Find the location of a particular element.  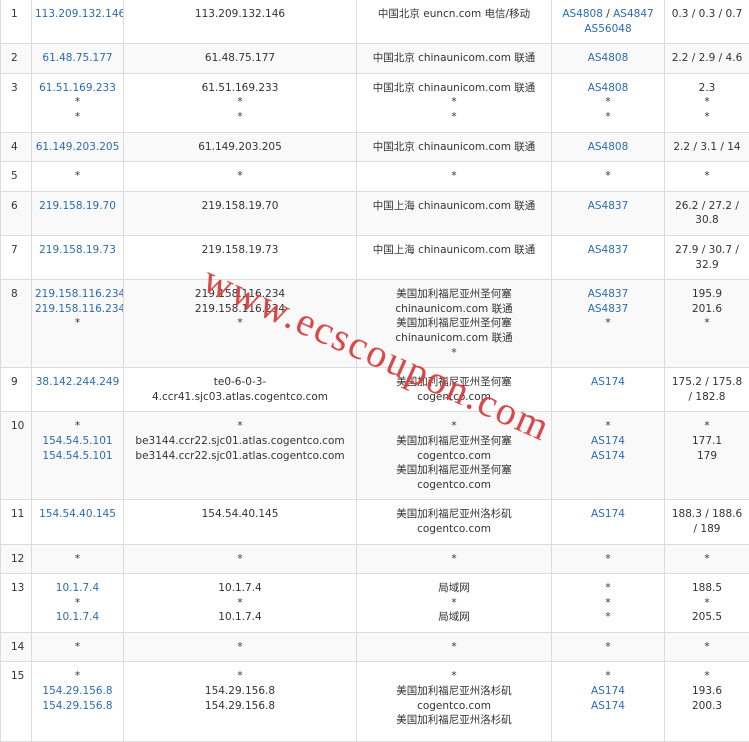

ip-link: 219.158.116.234 is located at coordinates (77, 294).